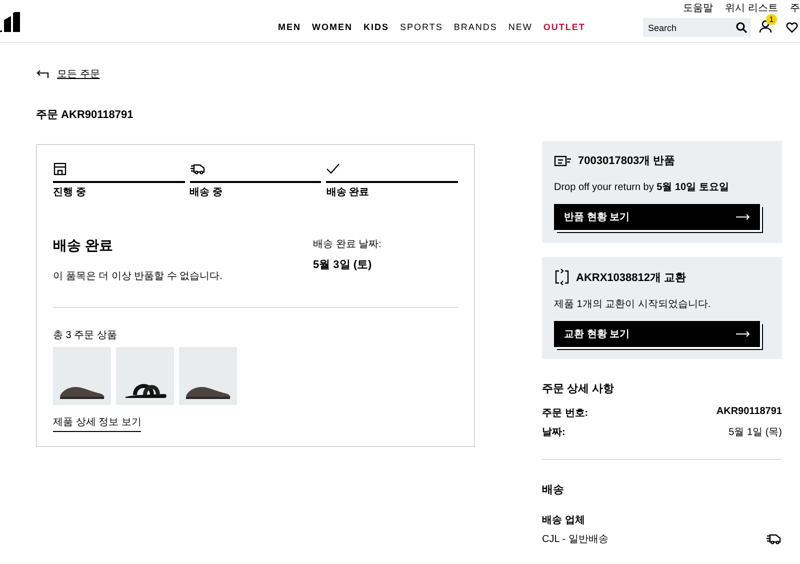 This screenshot has height=564, width=800. What do you see at coordinates (755, 432) in the screenshot?
I see `detail-value: 5월 1일 (목)` at bounding box center [755, 432].